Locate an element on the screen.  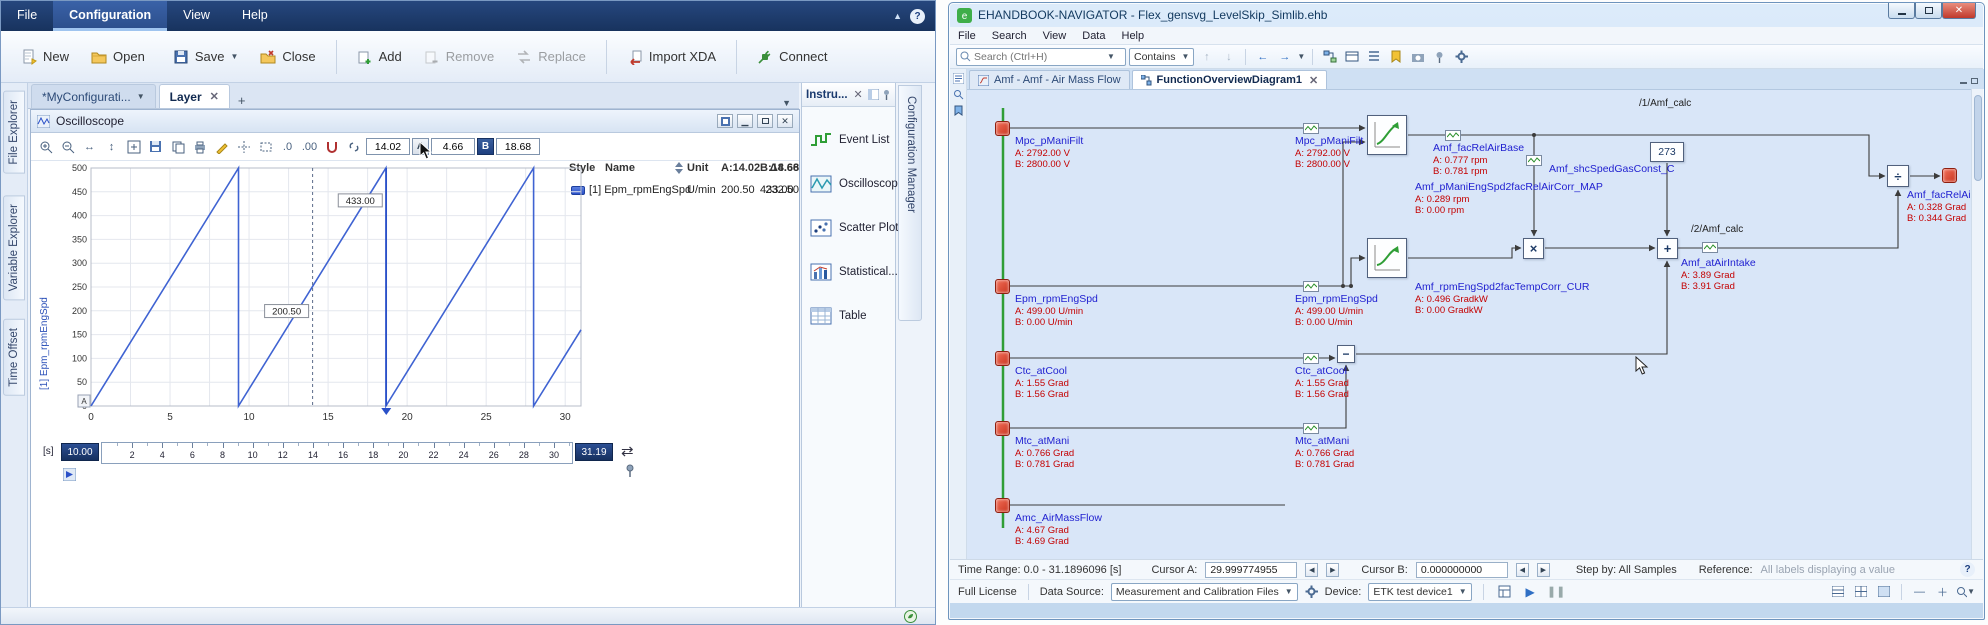
search-caret-icon: ▼ is located at coordinates (1111, 56).